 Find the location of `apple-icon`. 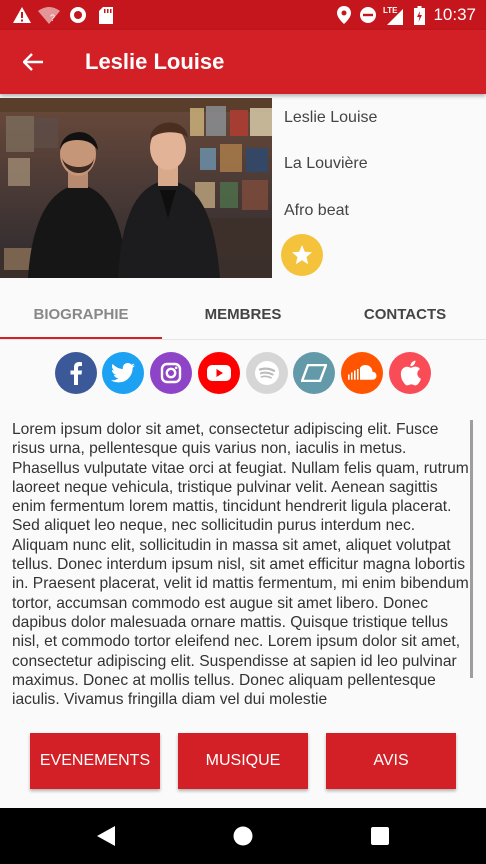

apple-icon is located at coordinates (410, 373).